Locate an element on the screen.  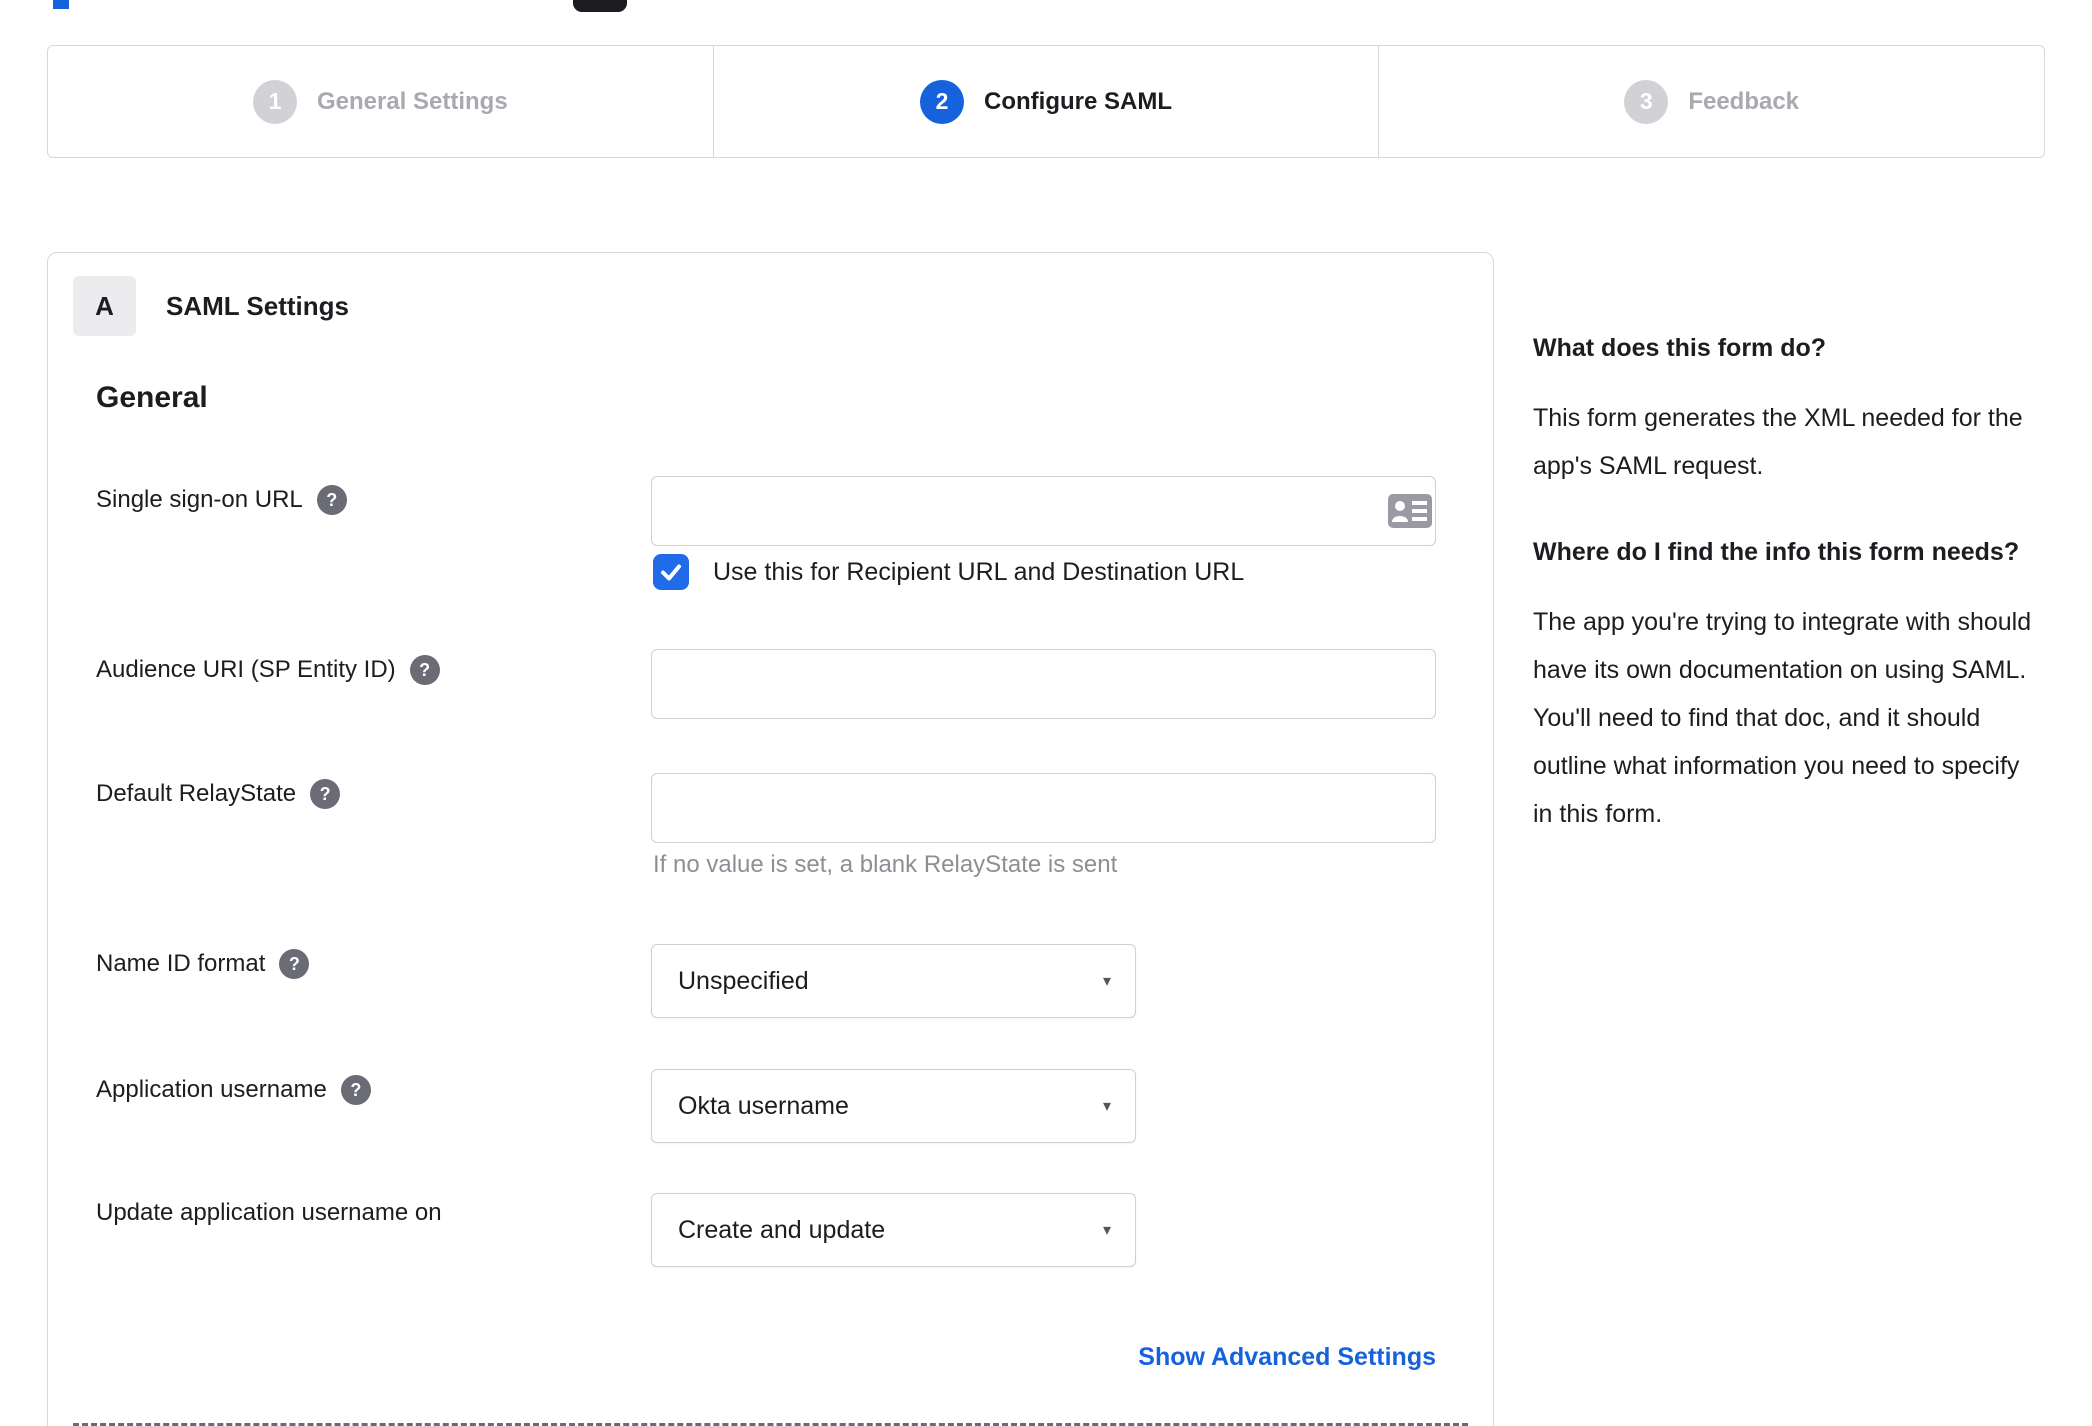
check-icon is located at coordinates (671, 572).